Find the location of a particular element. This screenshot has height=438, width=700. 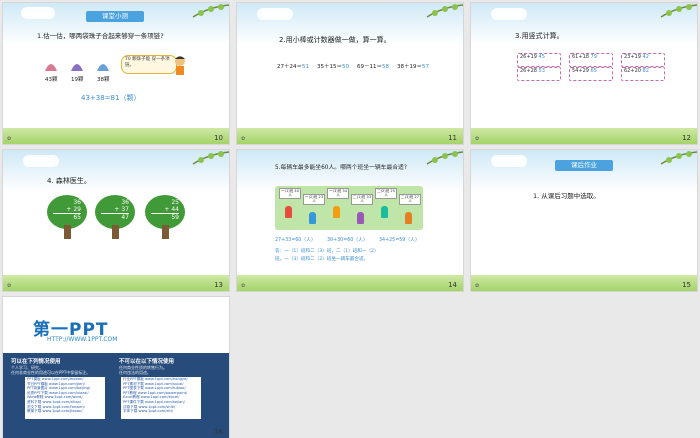

vertical-calc-box: 61+18 79 is located at coordinates (591, 60).